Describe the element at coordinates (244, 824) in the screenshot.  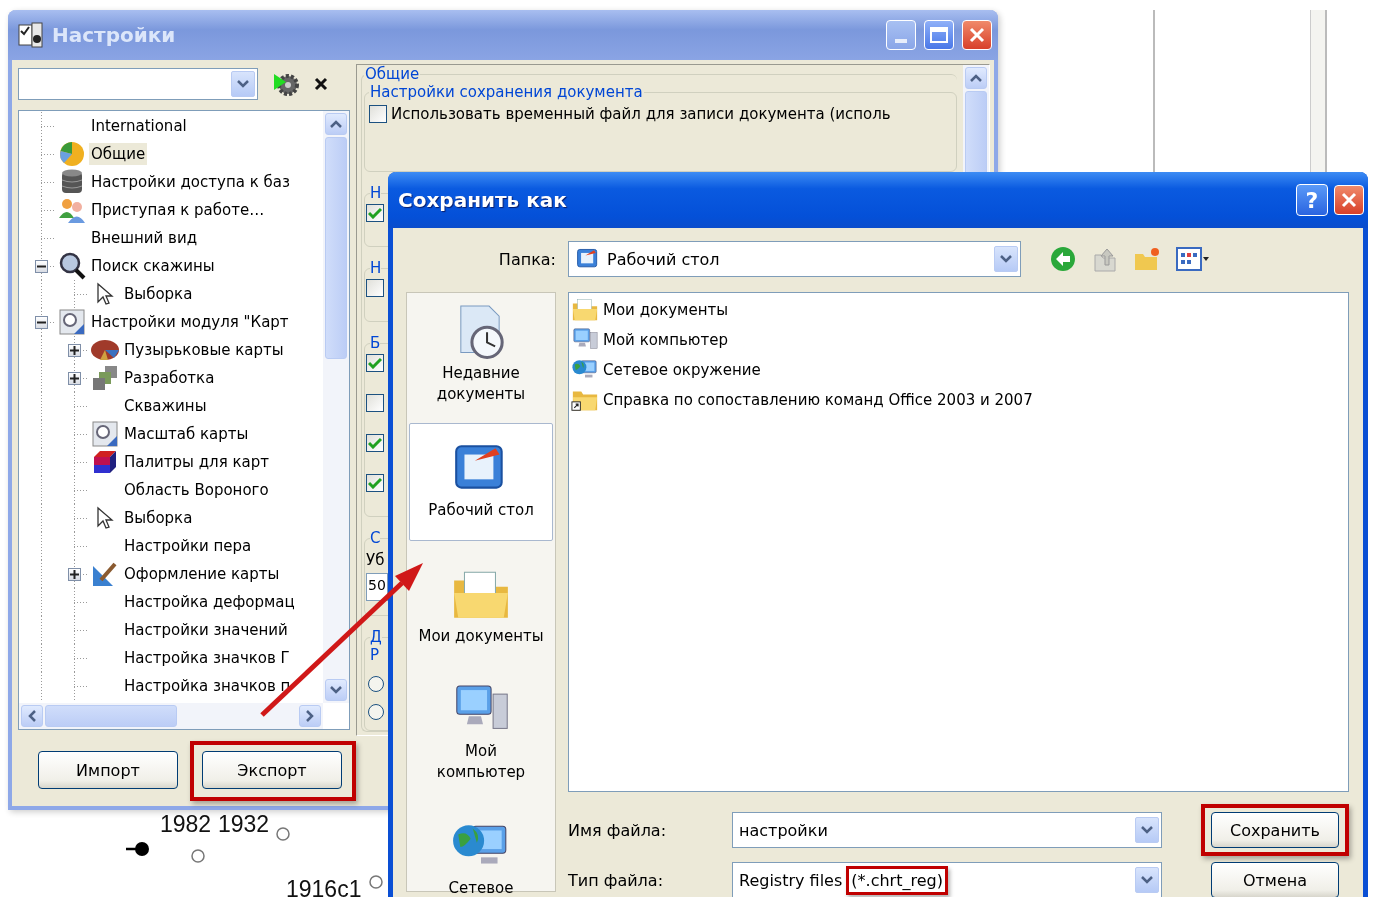
I see `map-label: 1932` at that location.